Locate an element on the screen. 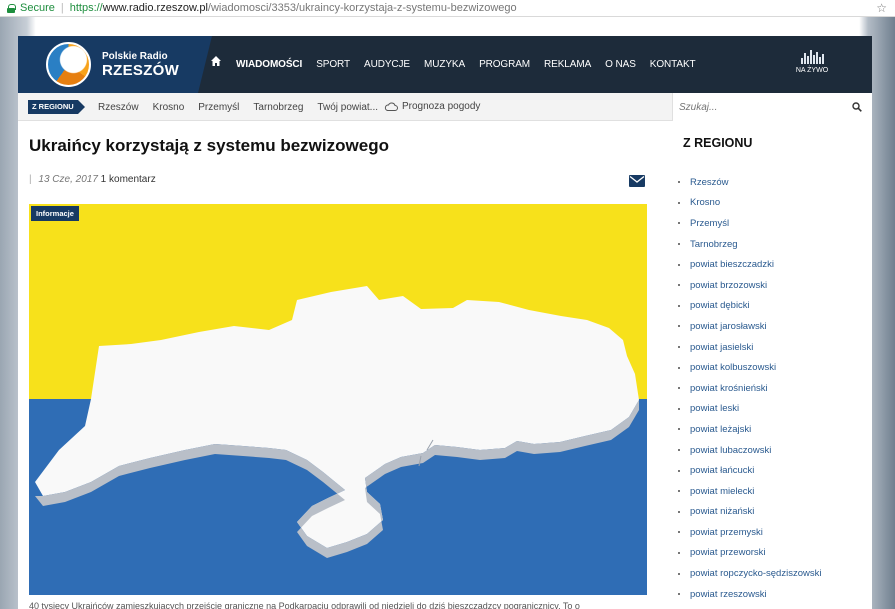 Image resolution: width=895 pixels, height=609 pixels. sidebar-item: powiat przeworski is located at coordinates (749, 553).